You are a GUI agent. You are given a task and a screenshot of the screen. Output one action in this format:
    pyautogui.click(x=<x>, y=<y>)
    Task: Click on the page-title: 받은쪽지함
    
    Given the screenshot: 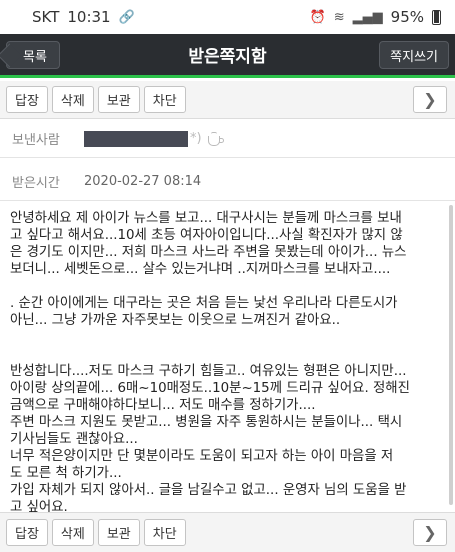 What is the action you would take?
    pyautogui.click(x=227, y=57)
    